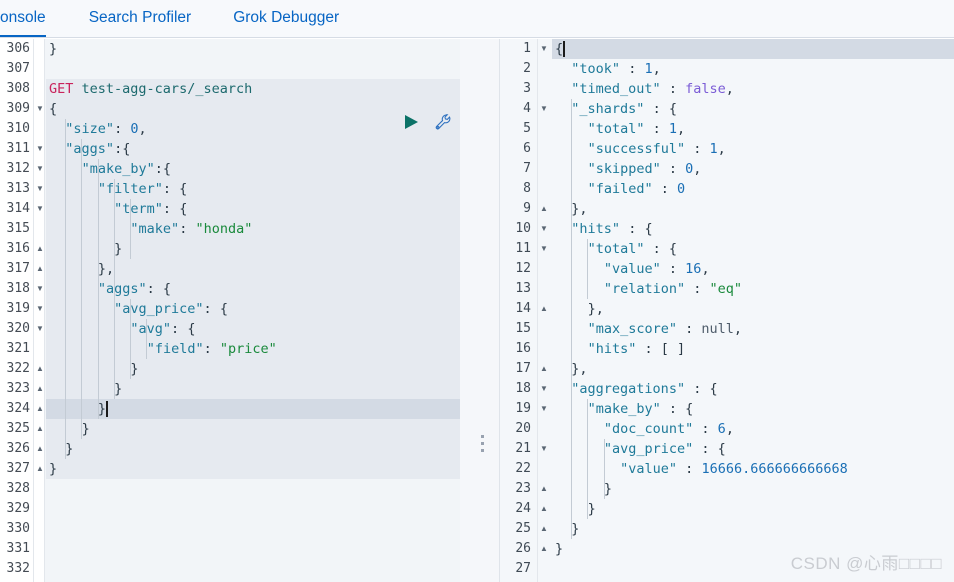  Describe the element at coordinates (643, 89) in the screenshot. I see `code-line: "timed_out" : false,` at that location.